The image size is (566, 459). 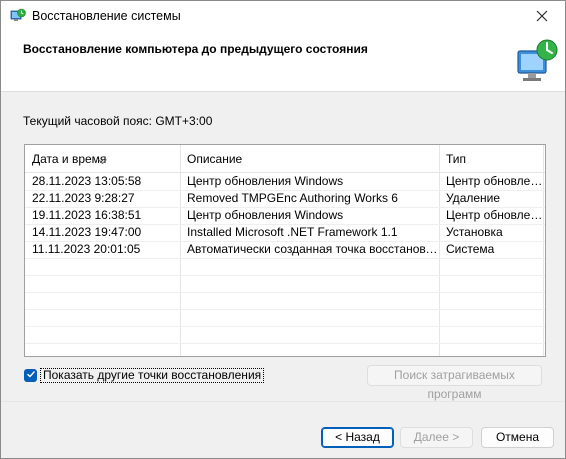 I want to click on cell-datetime: 11.11.2023 20:01:05, so click(x=86, y=249).